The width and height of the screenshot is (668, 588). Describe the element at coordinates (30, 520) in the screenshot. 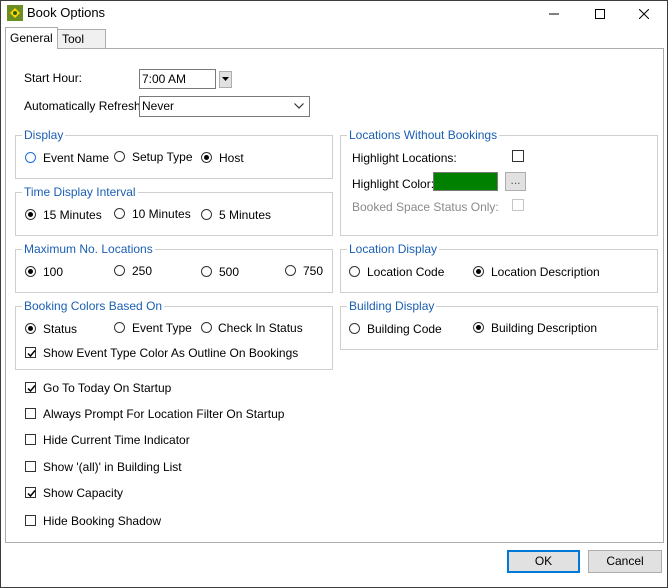

I see `hide-booking-shadow-checkbox` at that location.